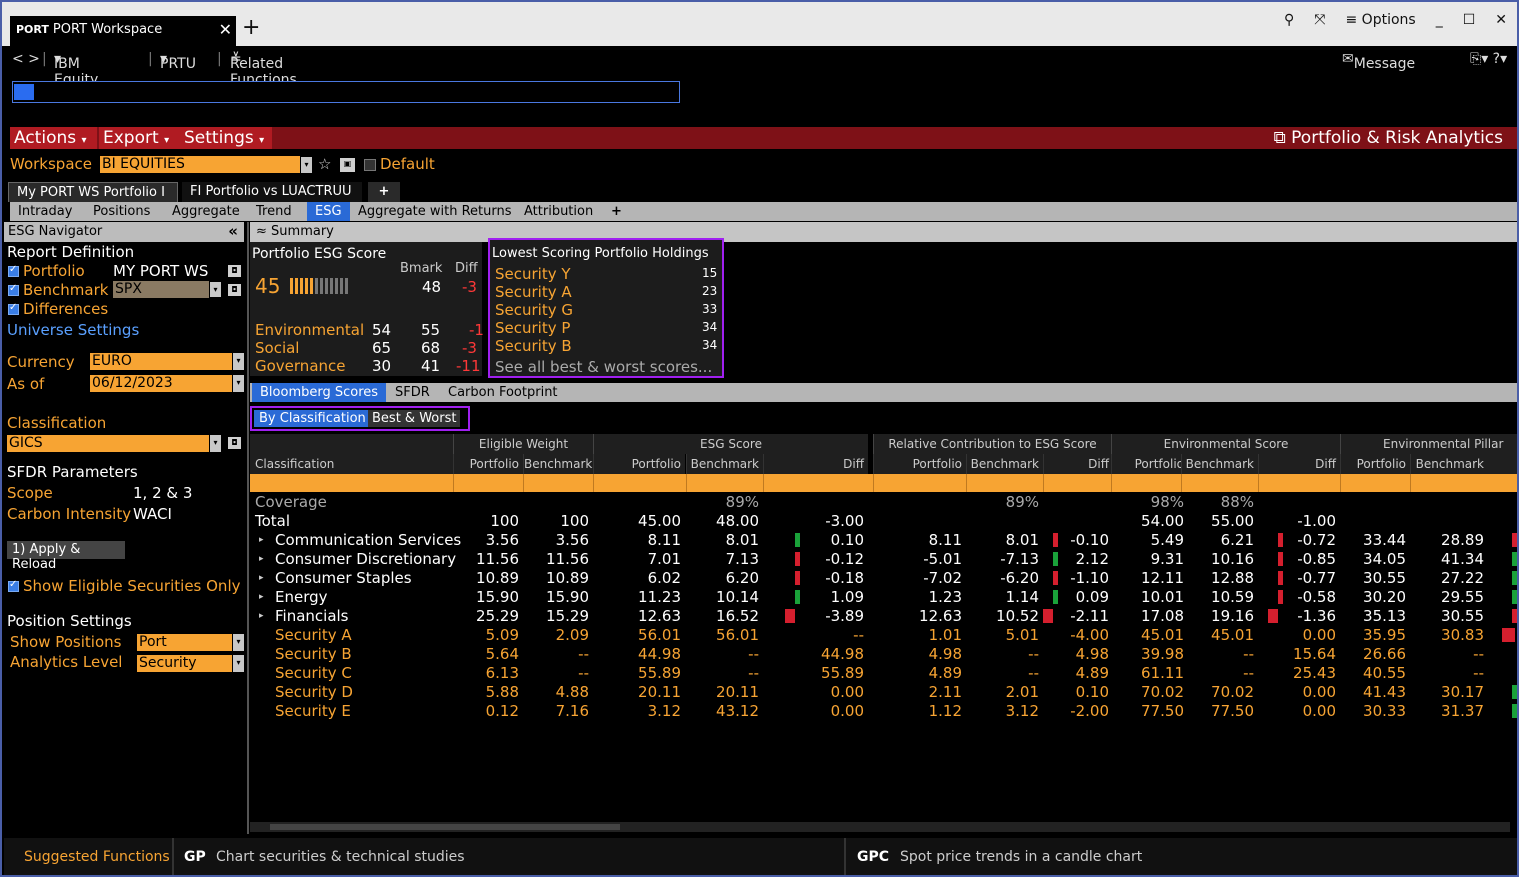 Image resolution: width=1519 pixels, height=877 pixels. I want to click on help-icon: ⎘▾ ?▾, so click(1488, 59).